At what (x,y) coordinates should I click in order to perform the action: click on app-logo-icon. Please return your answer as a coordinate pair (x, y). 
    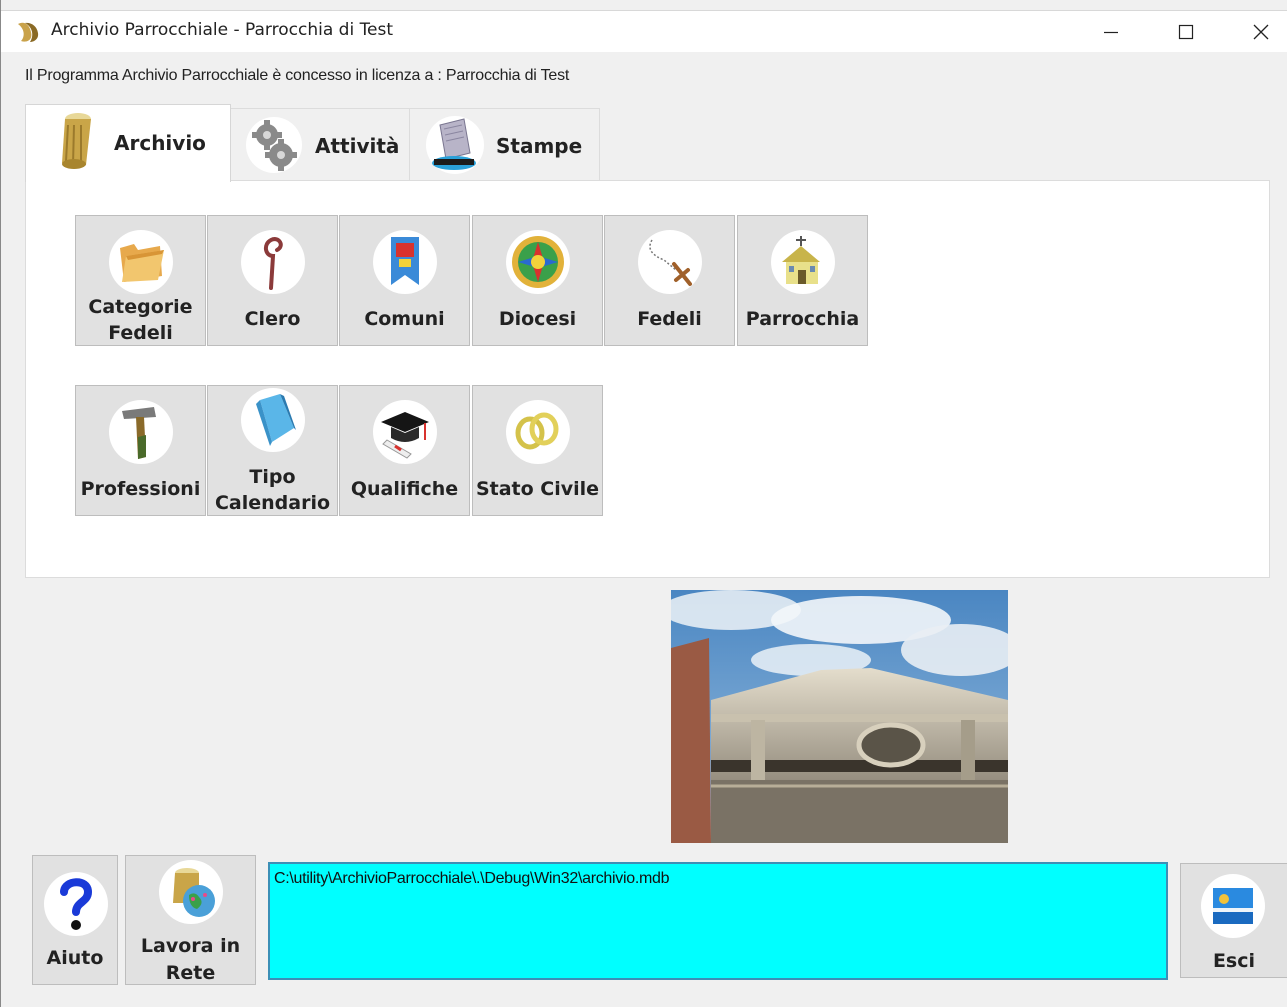
    Looking at the image, I should click on (28, 32).